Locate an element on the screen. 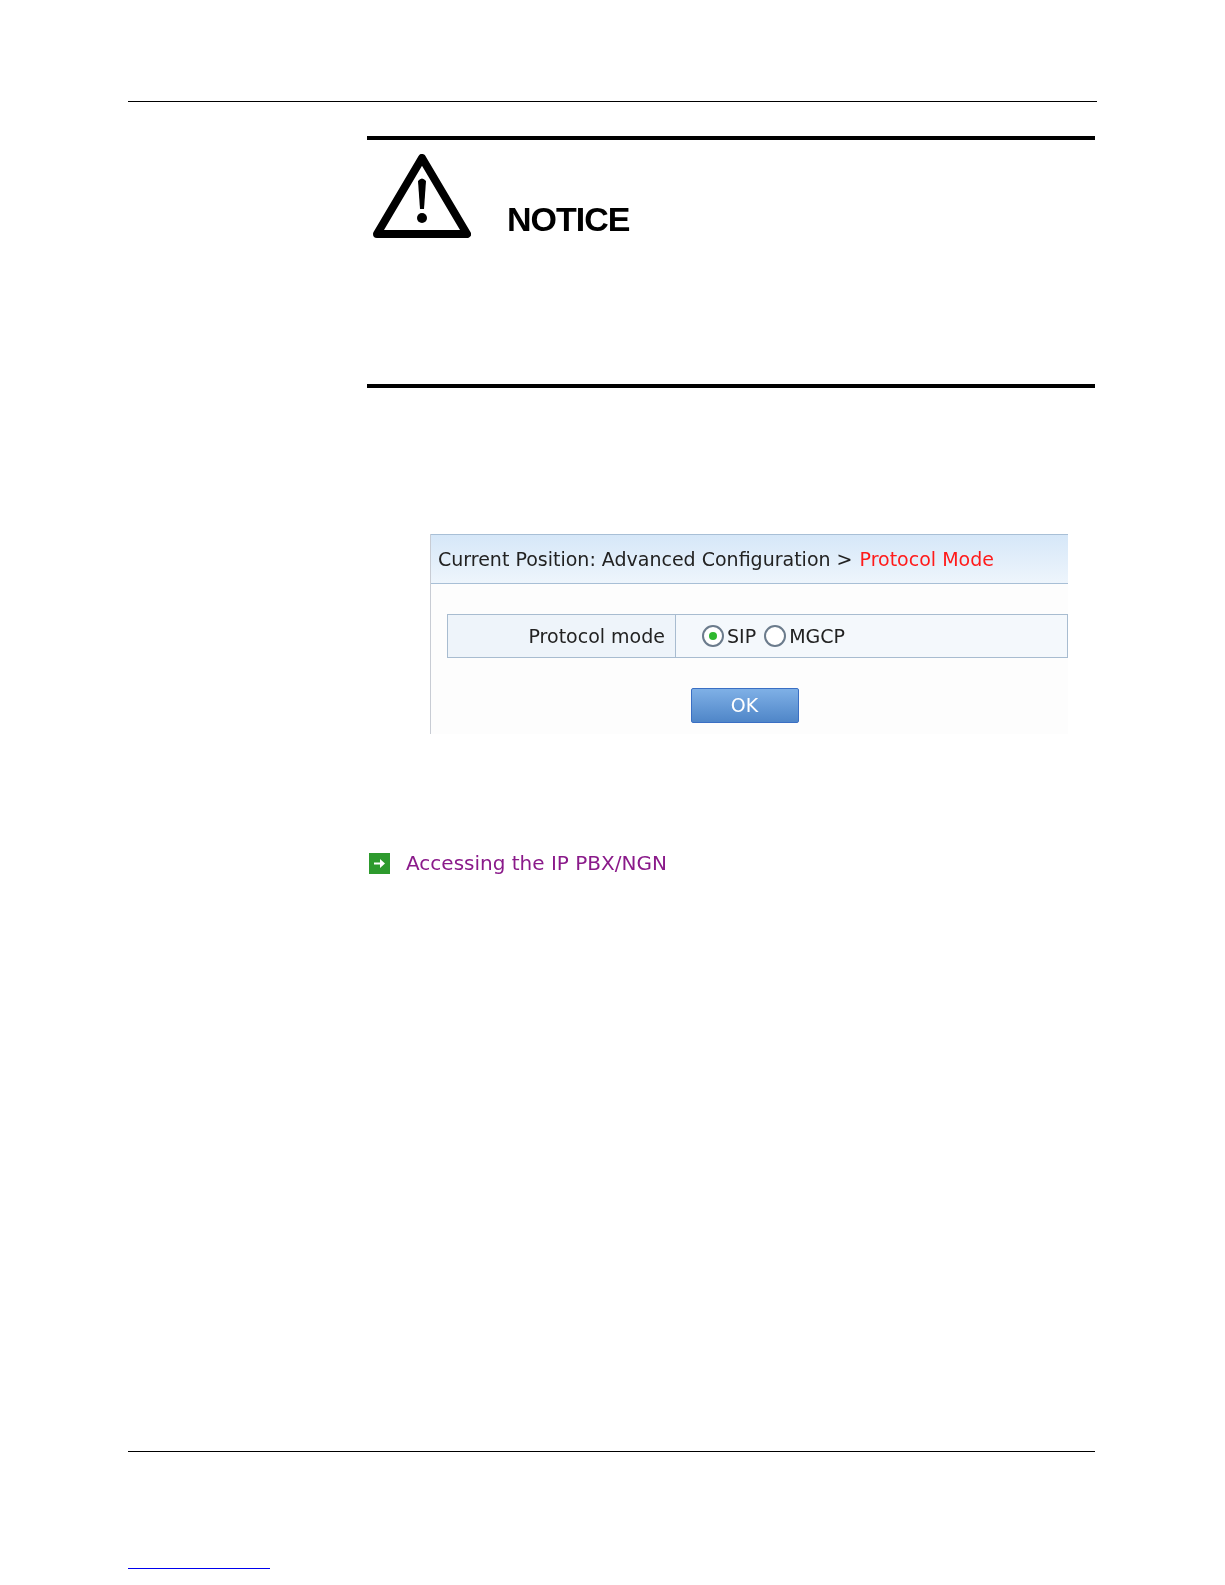 The height and width of the screenshot is (1585, 1225). notice-title: NOTICE is located at coordinates (568, 219).